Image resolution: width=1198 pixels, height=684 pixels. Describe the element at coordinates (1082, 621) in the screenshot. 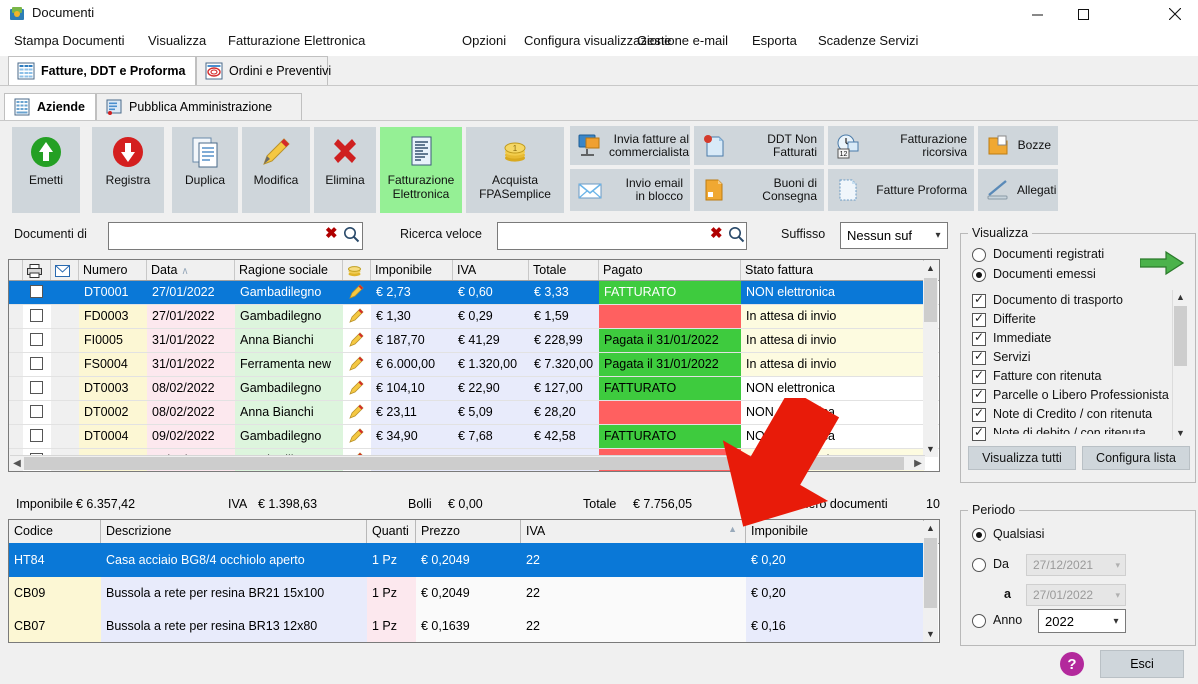

I see `anno-select: 2022 ▾` at that location.